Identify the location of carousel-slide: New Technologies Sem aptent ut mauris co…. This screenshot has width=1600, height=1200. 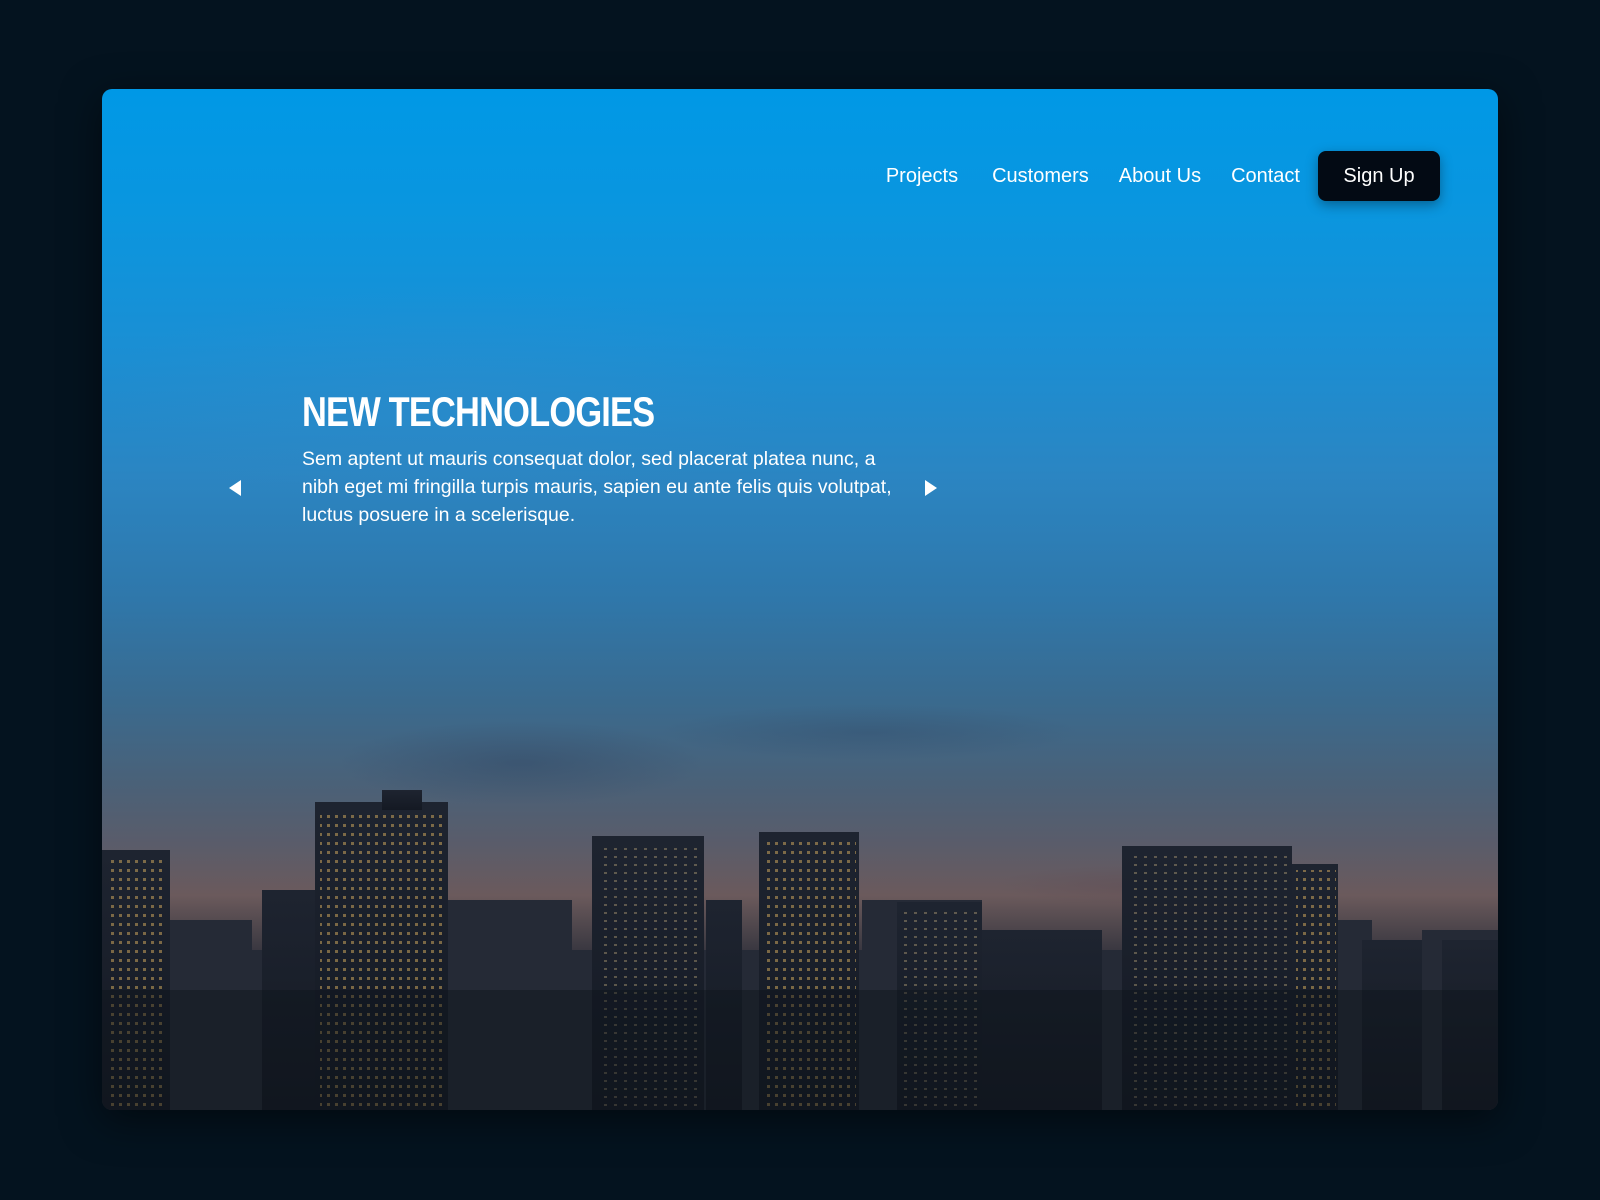
(602, 458).